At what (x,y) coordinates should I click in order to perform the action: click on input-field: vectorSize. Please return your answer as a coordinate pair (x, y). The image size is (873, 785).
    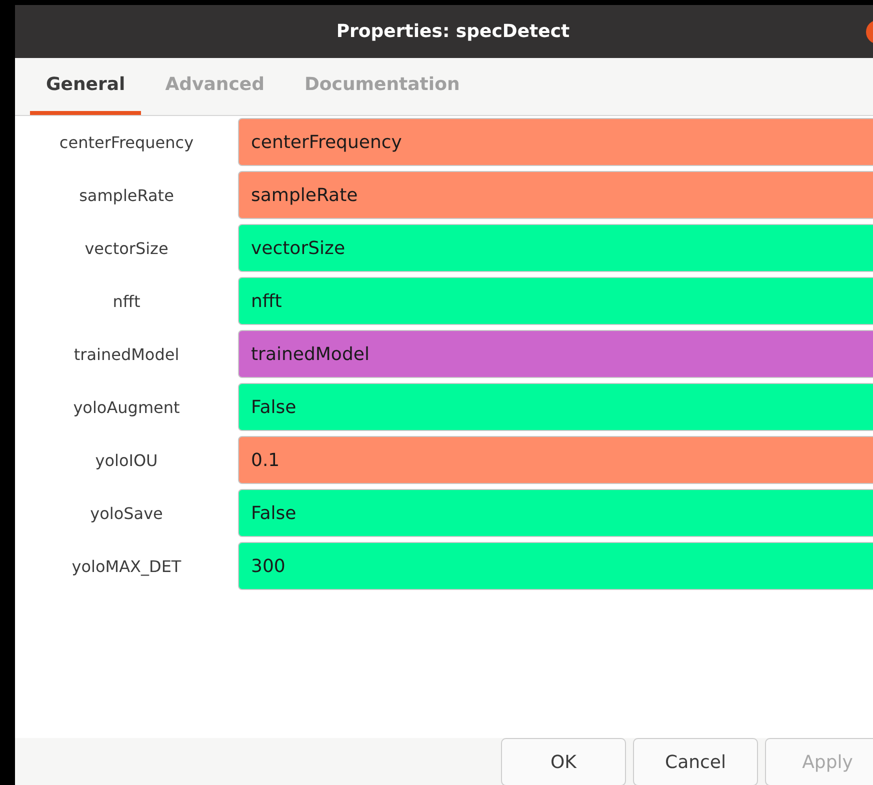
    Looking at the image, I should click on (555, 248).